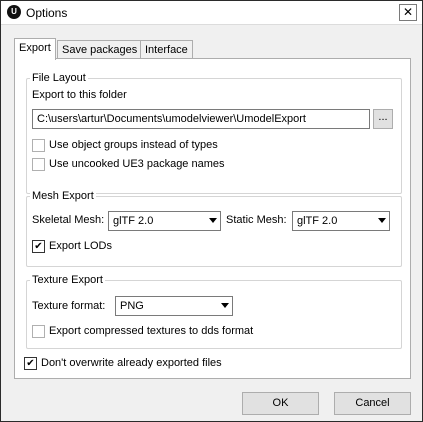  Describe the element at coordinates (30, 363) in the screenshot. I see `dont-overwrite-checkbox: ✔` at that location.